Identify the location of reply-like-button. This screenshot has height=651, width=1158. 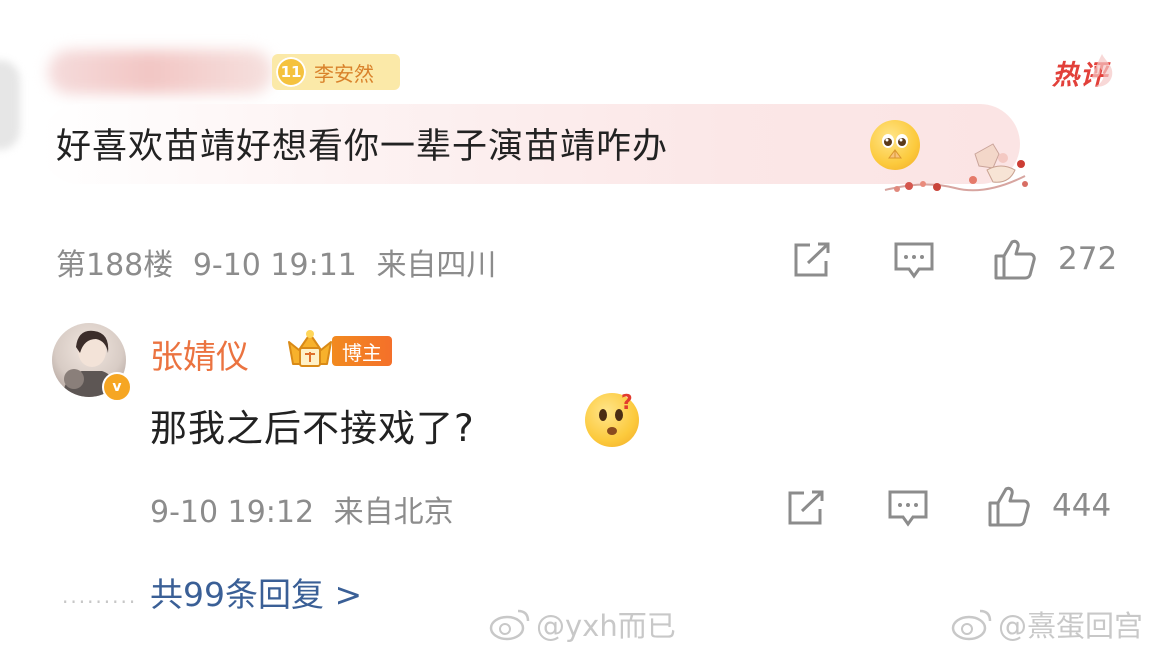
(1009, 506).